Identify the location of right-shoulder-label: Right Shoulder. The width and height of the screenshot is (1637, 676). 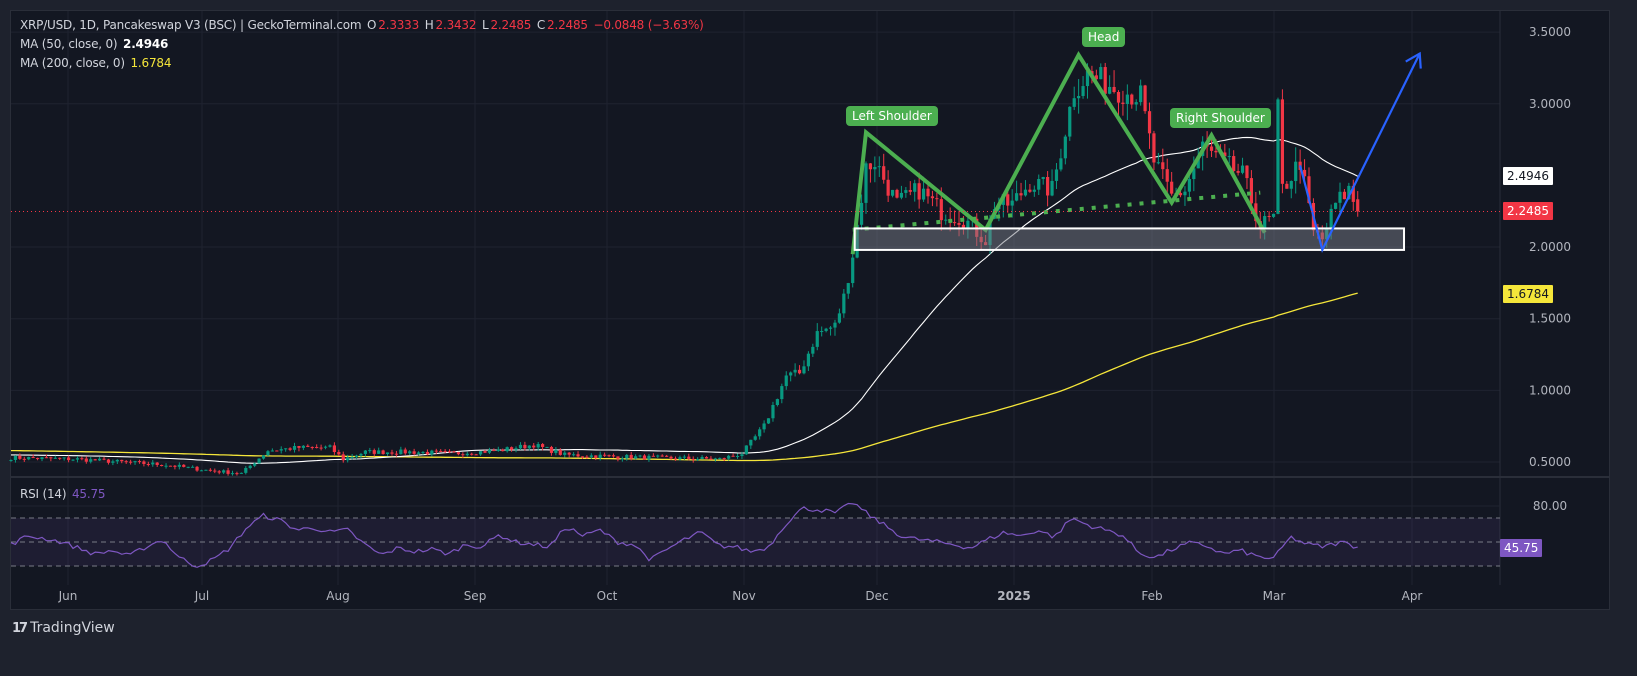
(1220, 118).